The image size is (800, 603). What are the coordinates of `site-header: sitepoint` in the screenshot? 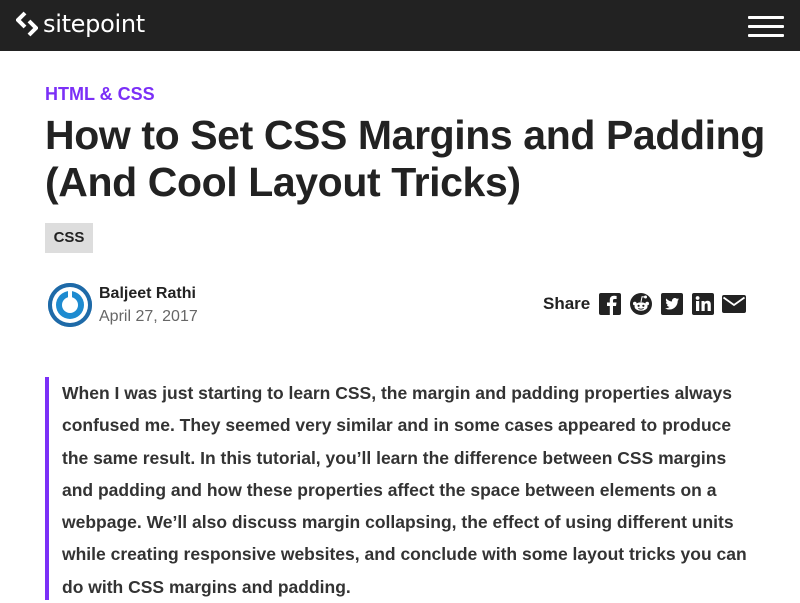 It's located at (400, 25).